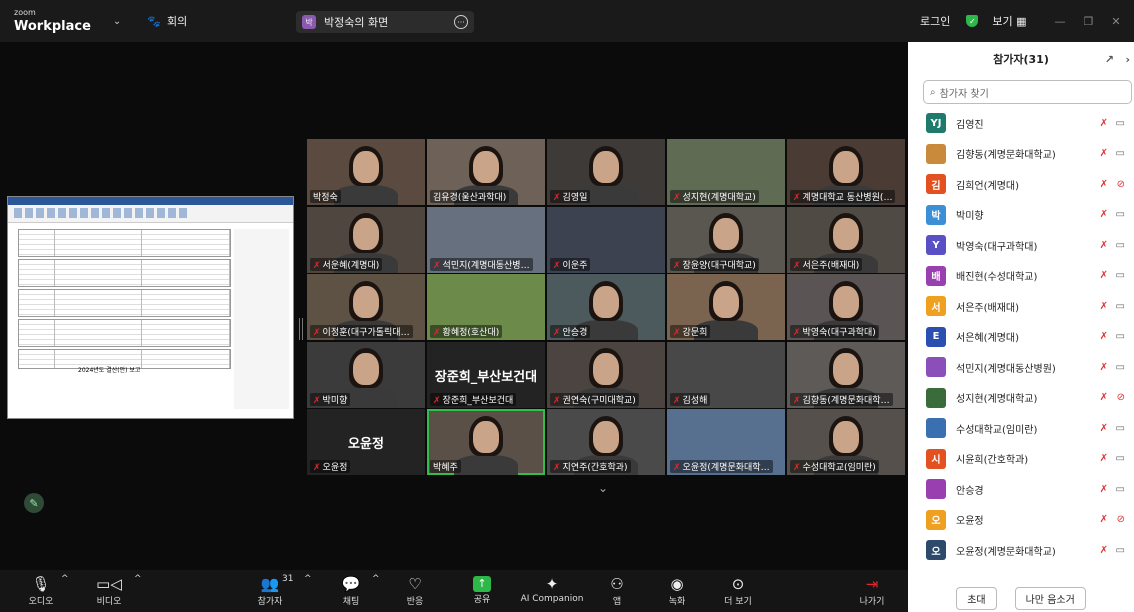  Describe the element at coordinates (351, 590) in the screenshot. I see `chat-button: 💬 채팅` at that location.